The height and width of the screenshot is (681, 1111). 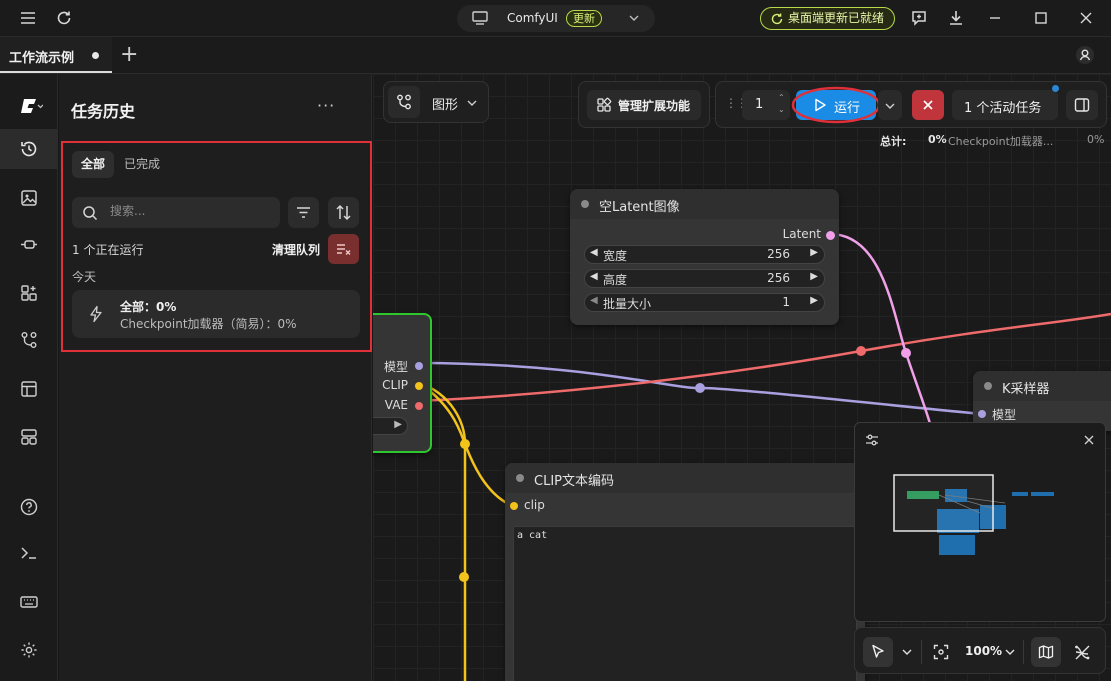 I want to click on cancel-run-button, so click(x=928, y=105).